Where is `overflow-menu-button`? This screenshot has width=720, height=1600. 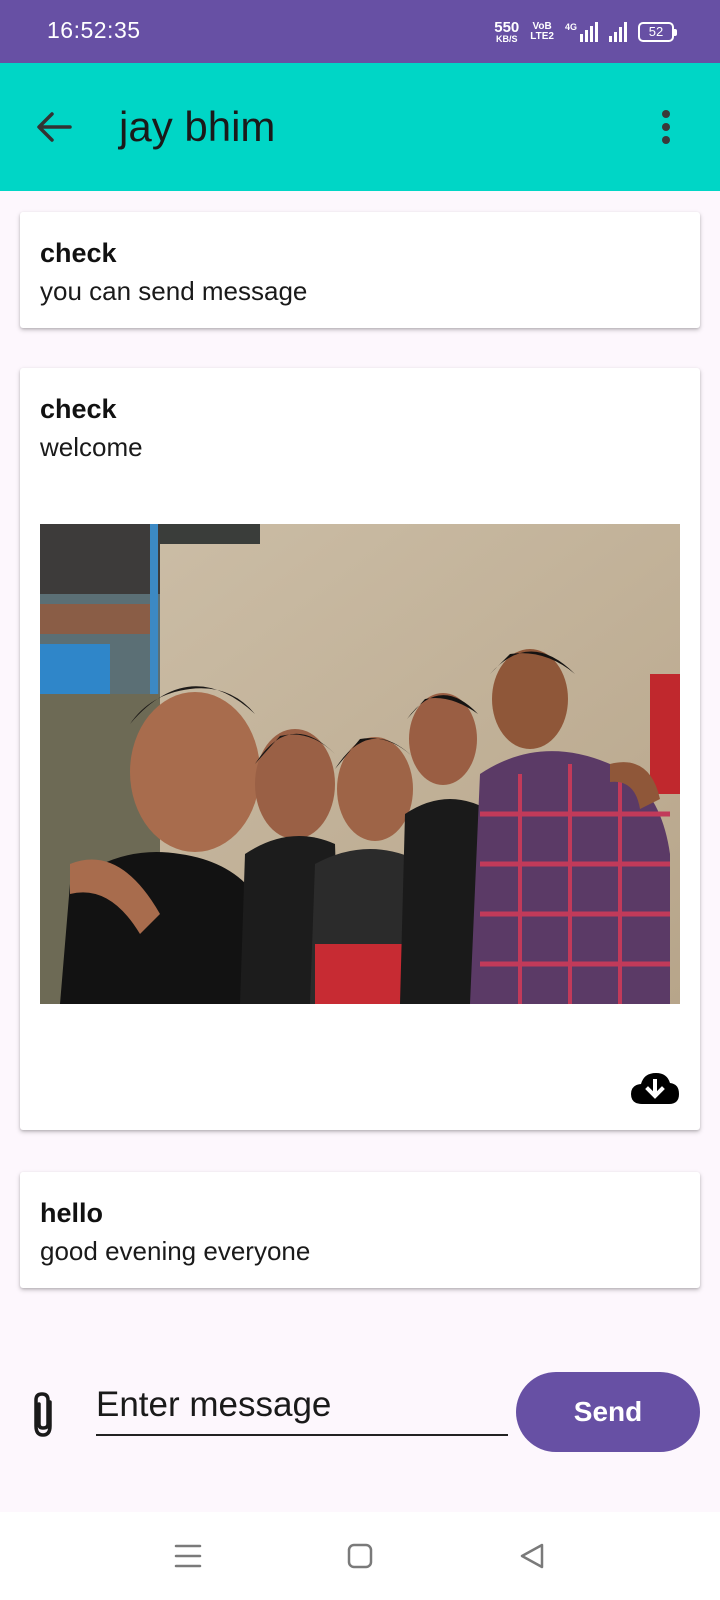
overflow-menu-button is located at coordinates (666, 127).